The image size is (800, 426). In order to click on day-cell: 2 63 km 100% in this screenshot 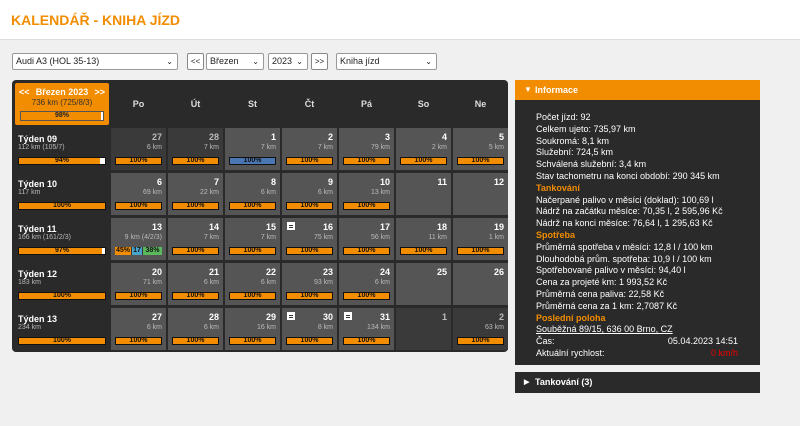, I will do `click(480, 329)`.